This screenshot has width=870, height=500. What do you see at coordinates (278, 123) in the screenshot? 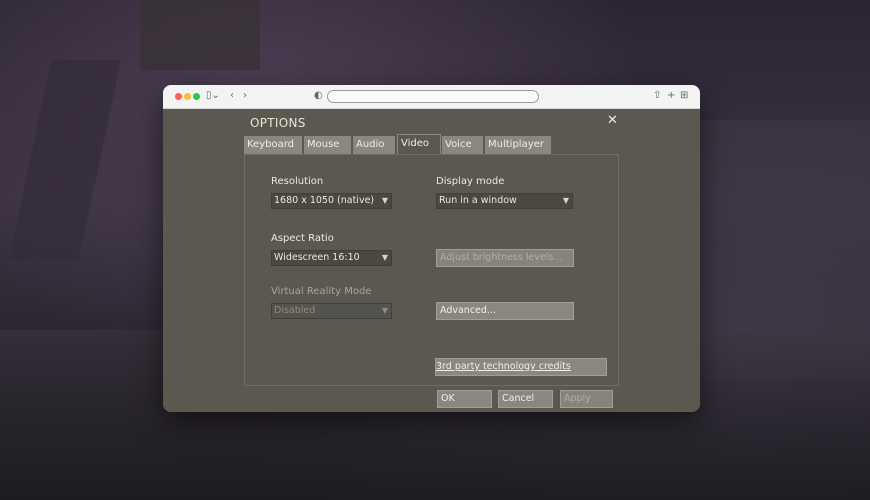
I see `dialog-title: OPTIONS` at bounding box center [278, 123].